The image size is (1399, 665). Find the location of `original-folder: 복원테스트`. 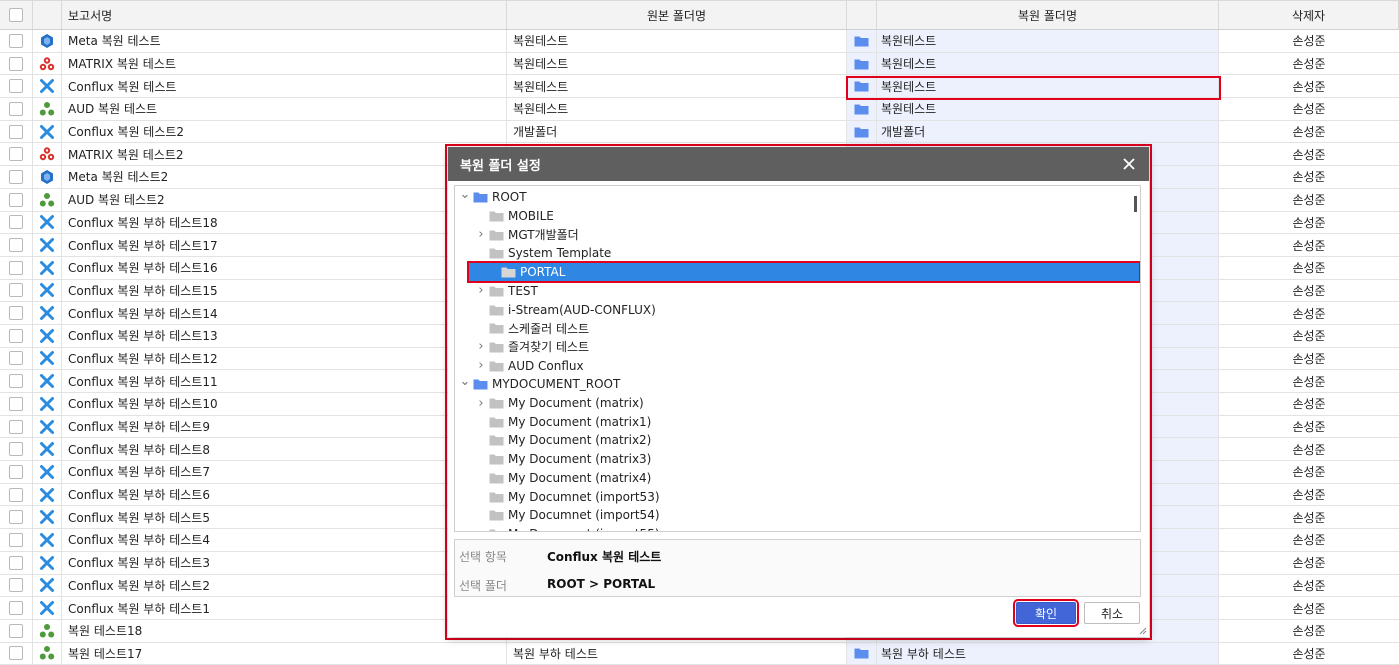

original-folder: 복원테스트 is located at coordinates (677, 63).